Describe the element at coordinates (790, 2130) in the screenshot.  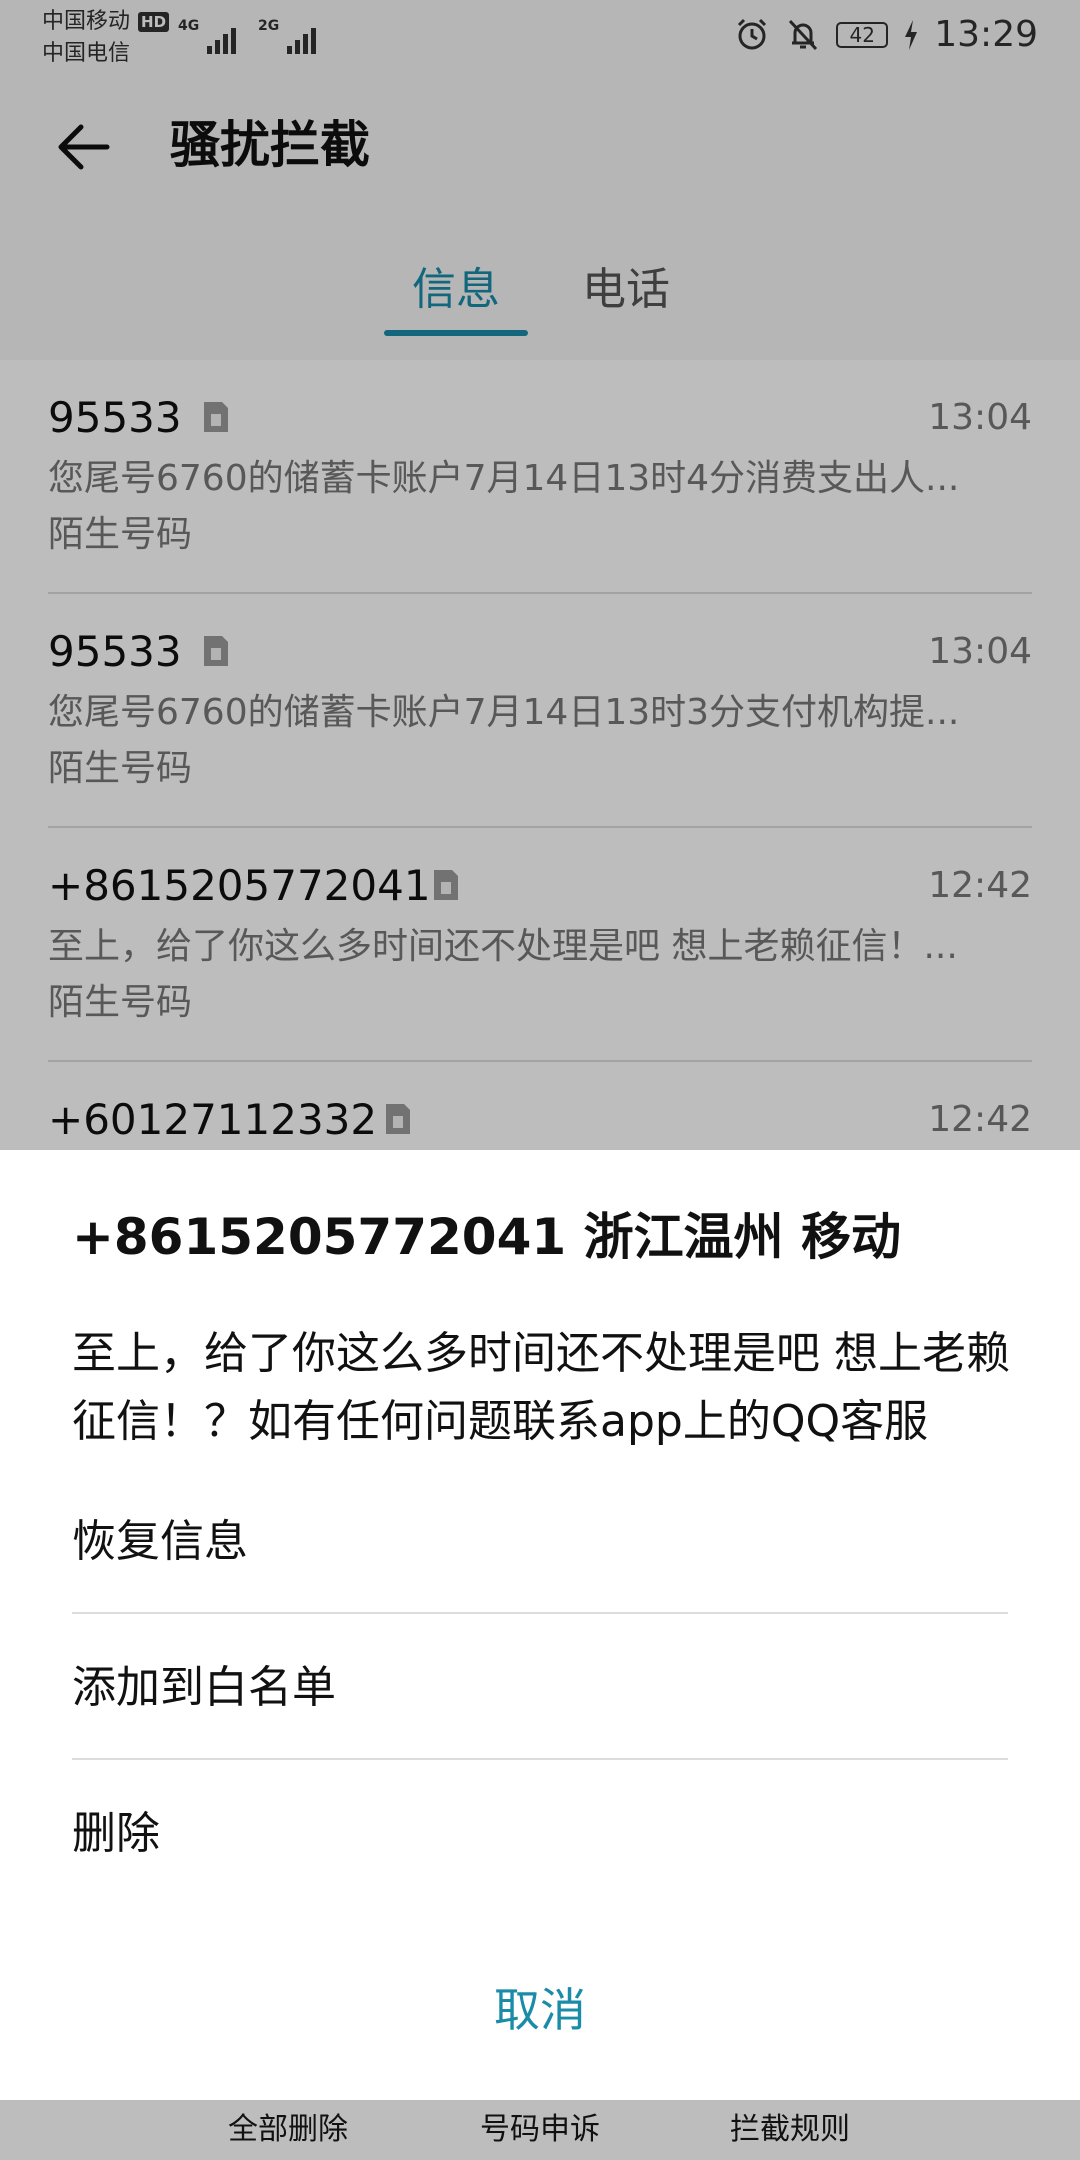
I see `block-rules-button: 拦截规则` at that location.